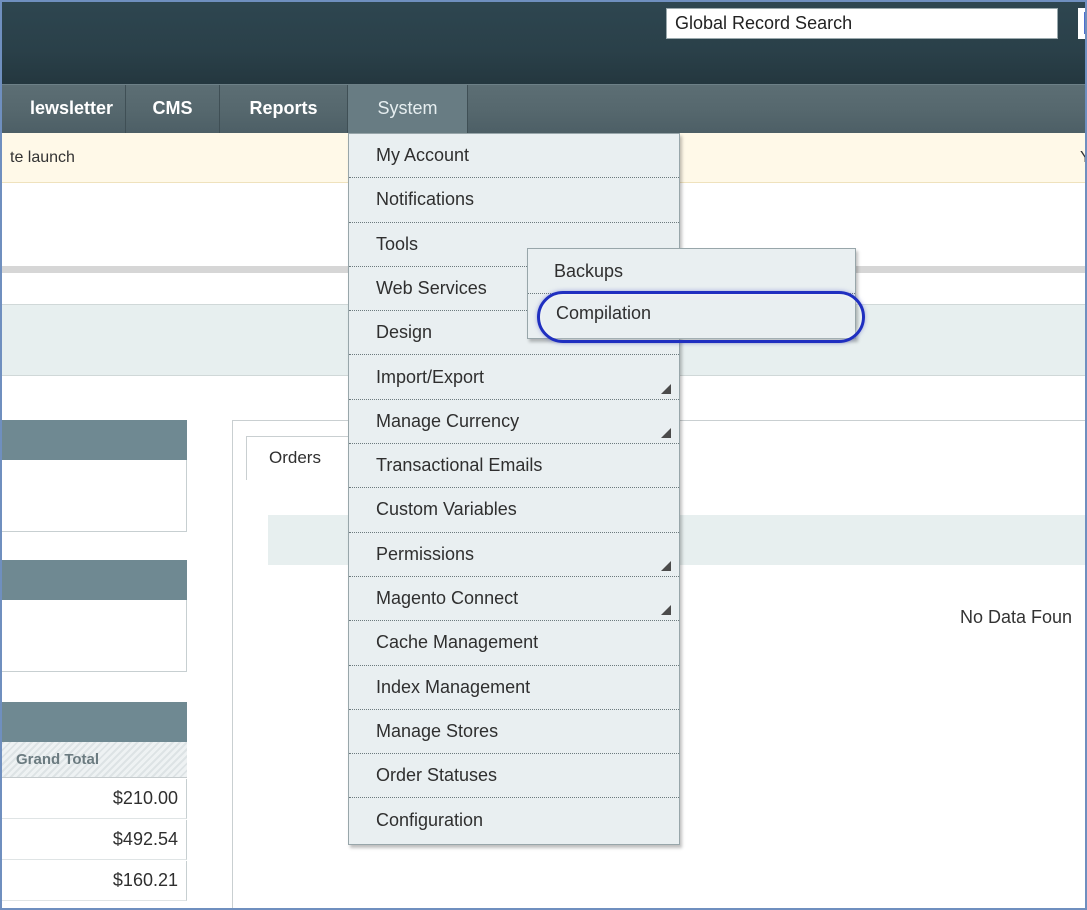  I want to click on menu-item-manage-currency: Manage Currency, so click(514, 422).